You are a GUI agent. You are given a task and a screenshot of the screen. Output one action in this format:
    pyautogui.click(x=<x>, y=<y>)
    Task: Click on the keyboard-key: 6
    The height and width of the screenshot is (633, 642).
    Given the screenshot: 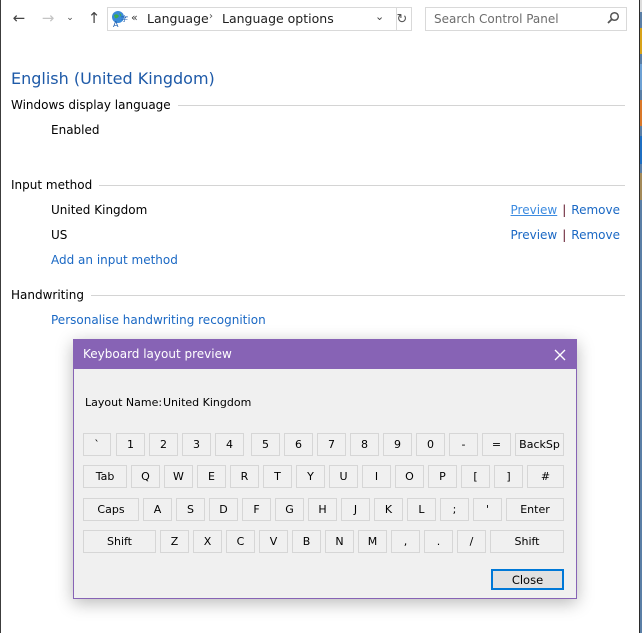 What is the action you would take?
    pyautogui.click(x=298, y=444)
    